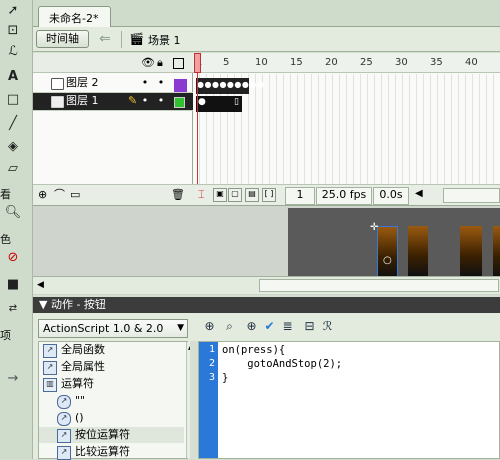 Image resolution: width=500 pixels, height=460 pixels. Describe the element at coordinates (269, 326) in the screenshot. I see `check-syntax-icon: ✔` at that location.